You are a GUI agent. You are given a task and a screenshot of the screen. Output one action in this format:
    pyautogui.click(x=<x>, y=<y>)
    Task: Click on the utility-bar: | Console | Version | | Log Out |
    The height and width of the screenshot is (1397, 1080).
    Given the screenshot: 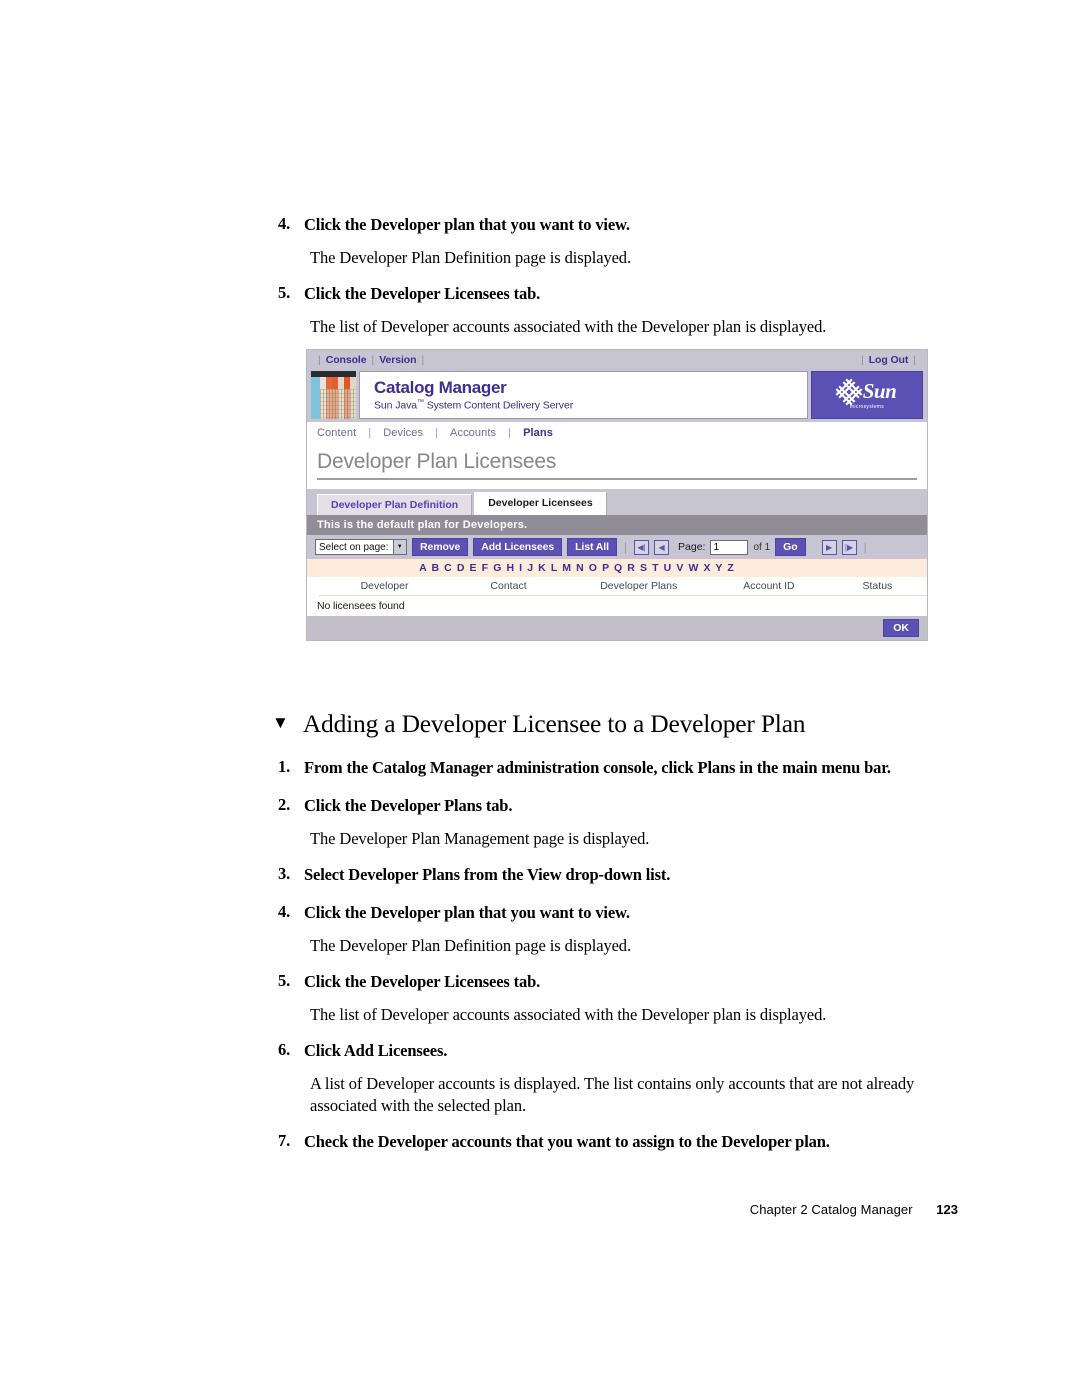 What is the action you would take?
    pyautogui.click(x=617, y=359)
    